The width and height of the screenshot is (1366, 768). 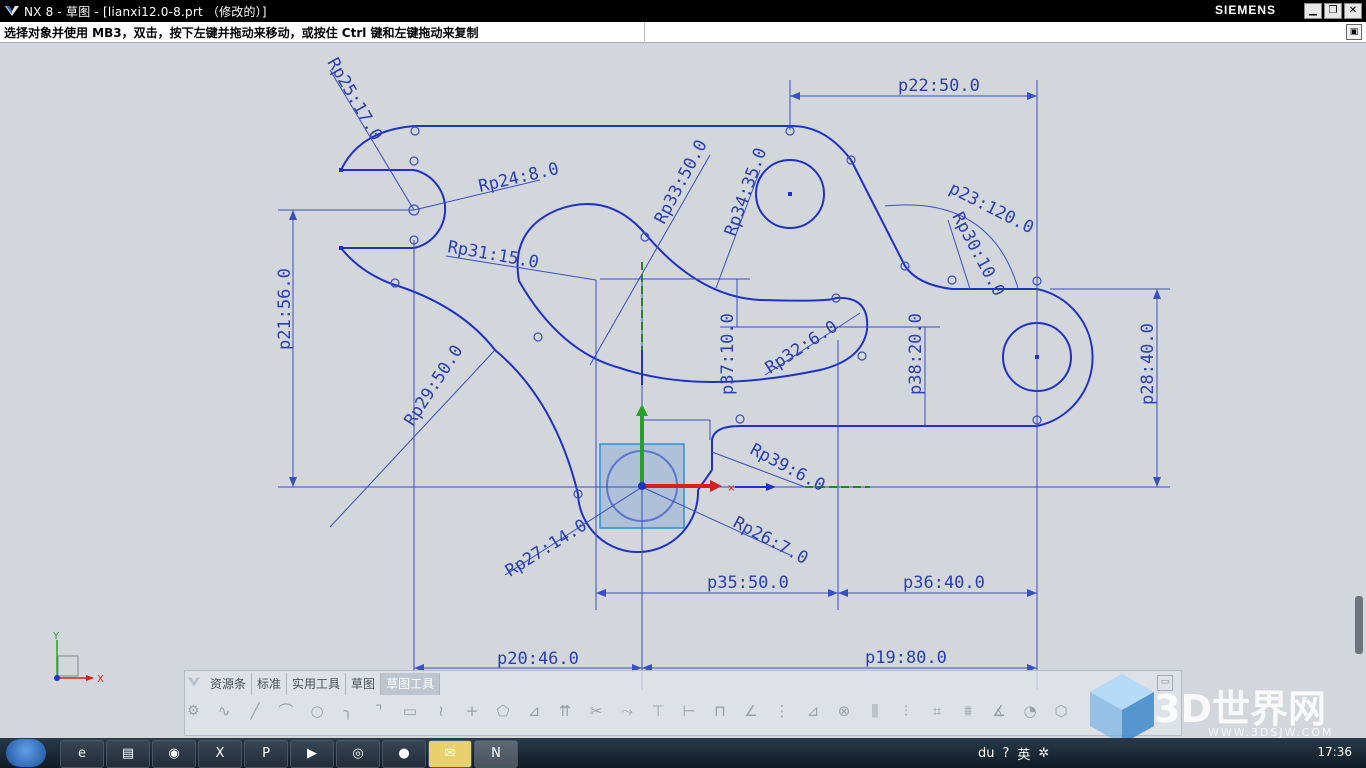 What do you see at coordinates (658, 711) in the screenshot?
I see `make-corner-icon: ⊤` at bounding box center [658, 711].